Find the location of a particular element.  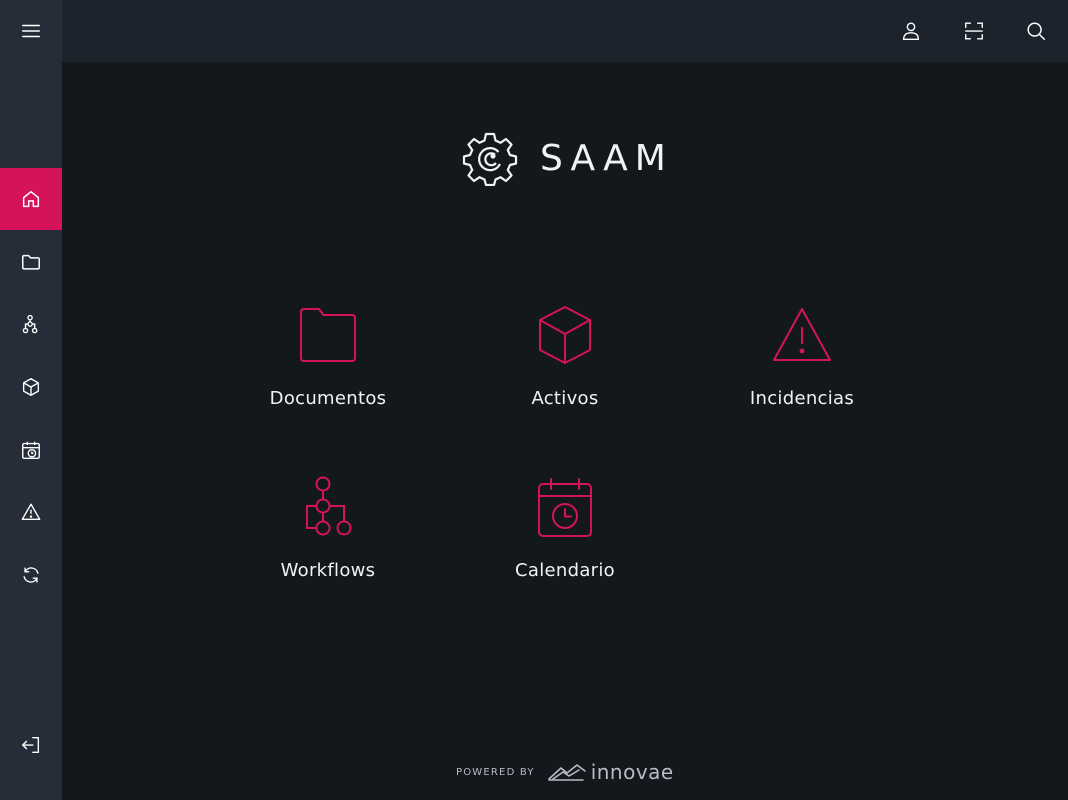

tile-activos: Activos is located at coordinates (565, 356).